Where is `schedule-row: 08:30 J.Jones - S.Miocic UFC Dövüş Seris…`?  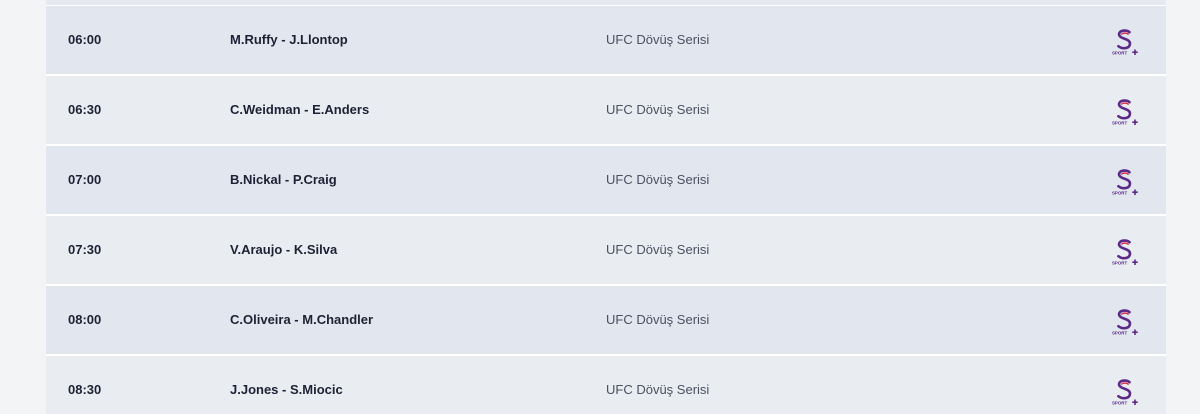
schedule-row: 08:30 J.Jones - S.Miocic UFC Dövüş Seris… is located at coordinates (606, 385).